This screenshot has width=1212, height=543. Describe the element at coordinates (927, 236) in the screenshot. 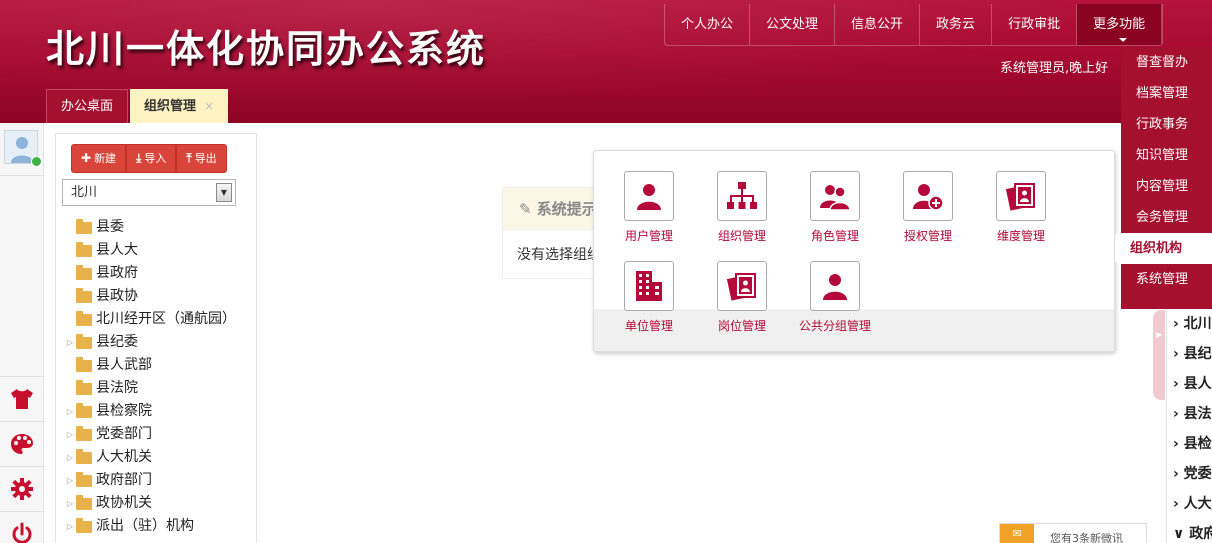

I see `tile-label: 授权管理` at that location.